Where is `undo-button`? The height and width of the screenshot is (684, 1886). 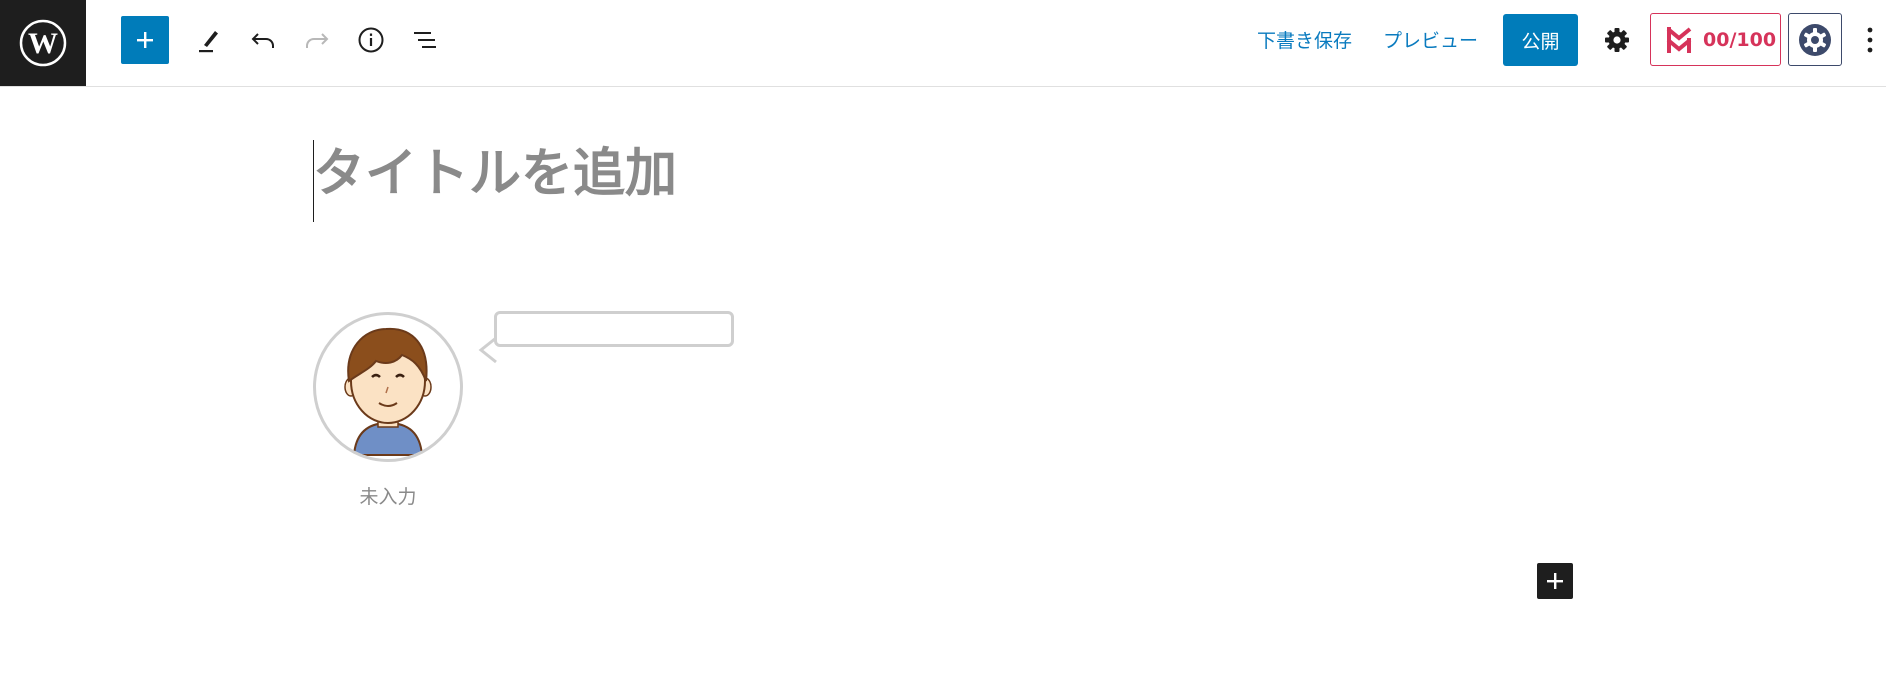 undo-button is located at coordinates (263, 40).